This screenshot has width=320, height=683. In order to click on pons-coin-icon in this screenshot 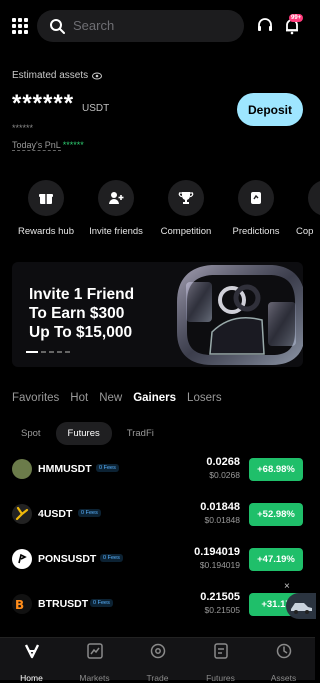, I will do `click(22, 559)`.